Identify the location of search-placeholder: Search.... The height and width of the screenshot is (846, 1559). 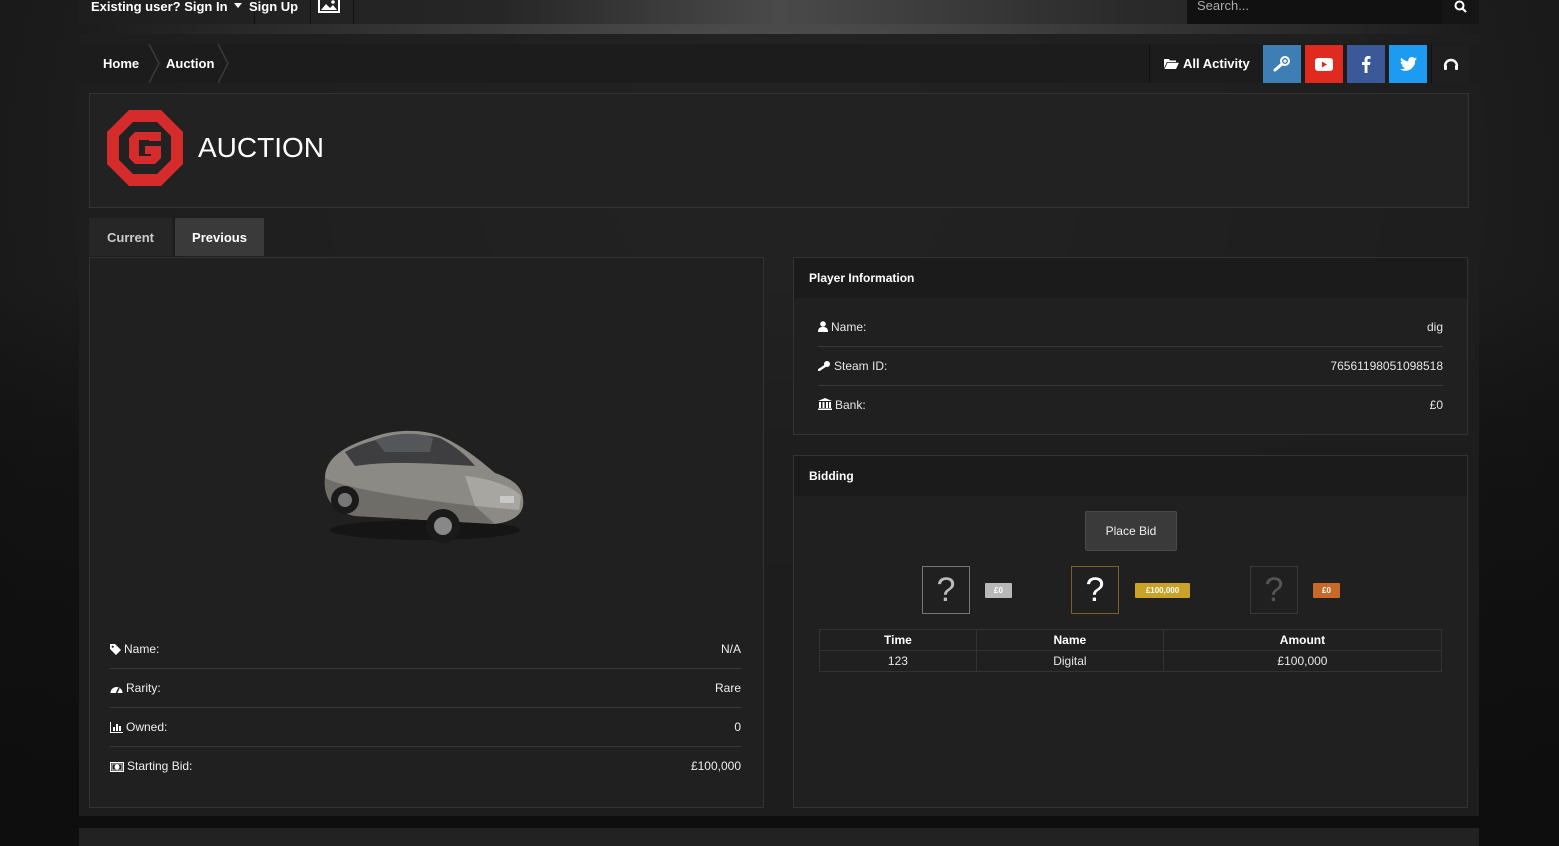
(1223, 6).